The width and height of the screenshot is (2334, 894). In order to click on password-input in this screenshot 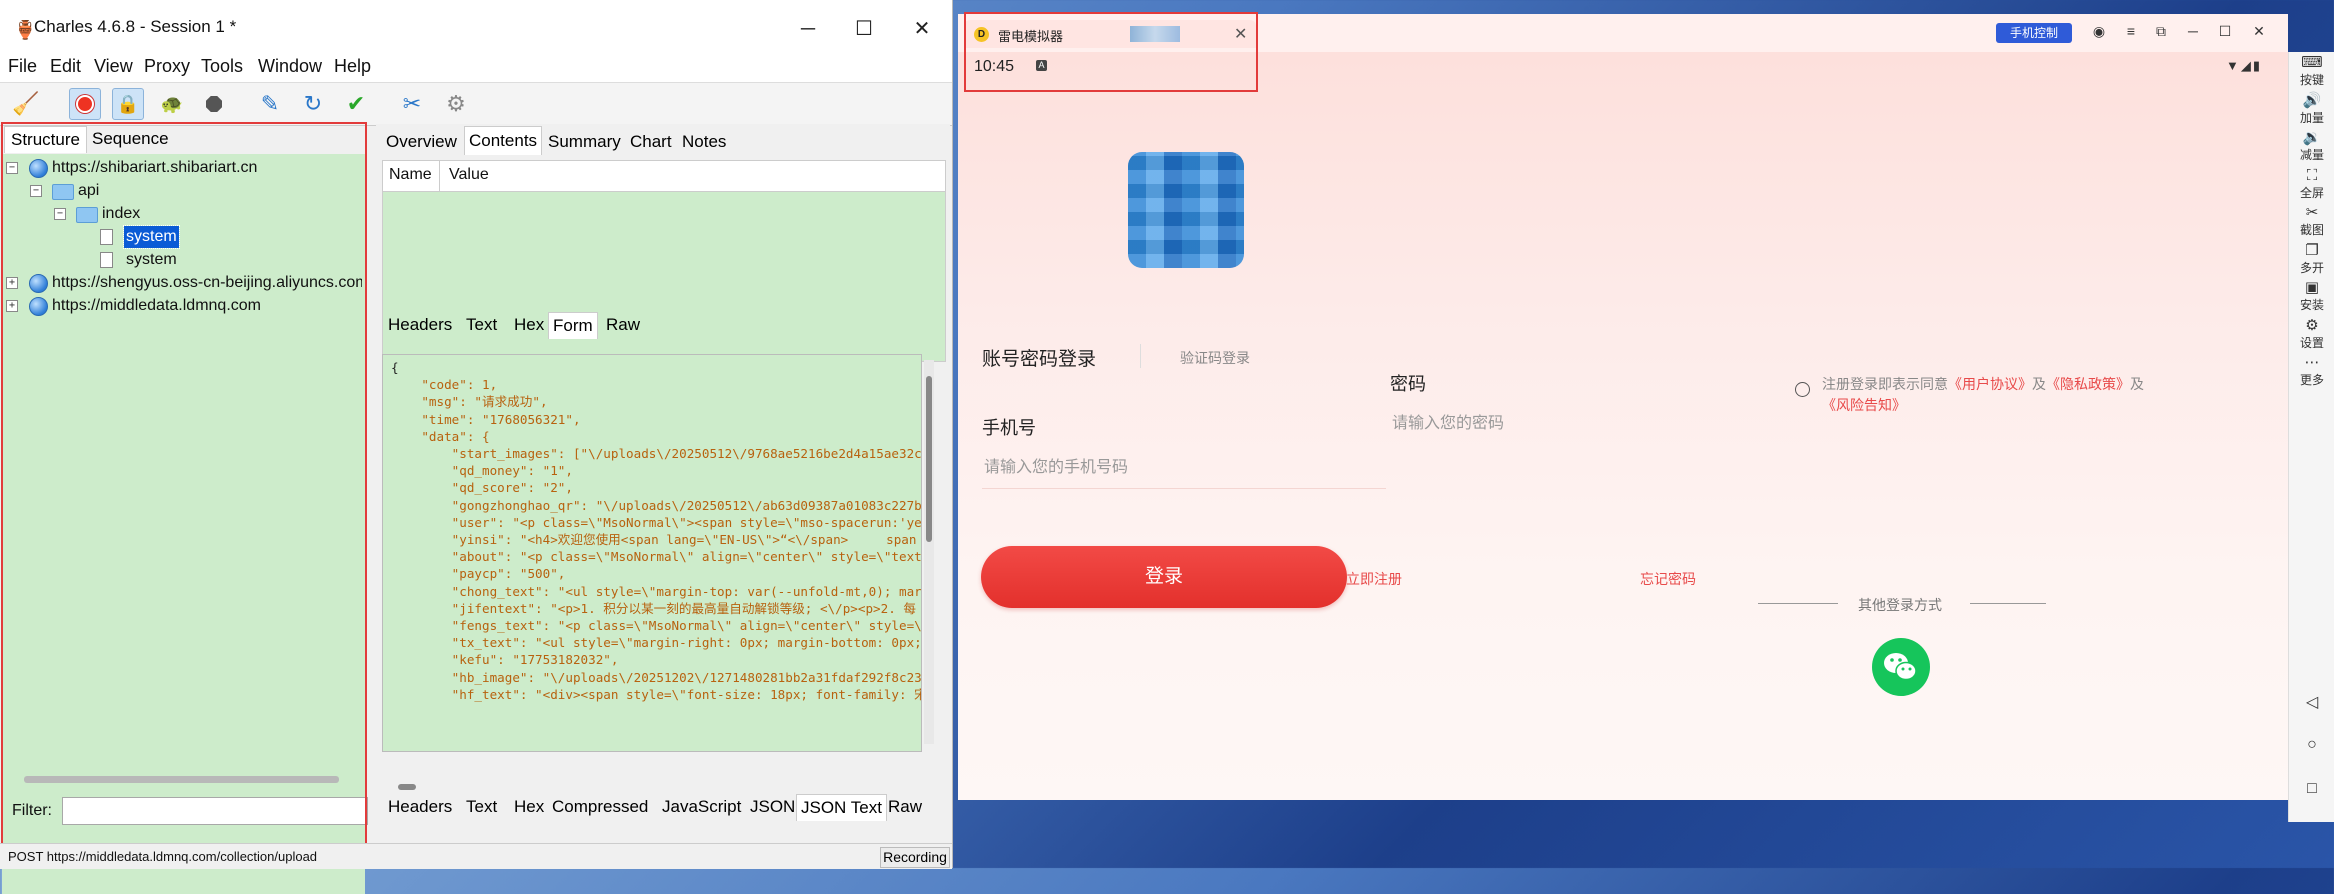, I will do `click(1582, 424)`.